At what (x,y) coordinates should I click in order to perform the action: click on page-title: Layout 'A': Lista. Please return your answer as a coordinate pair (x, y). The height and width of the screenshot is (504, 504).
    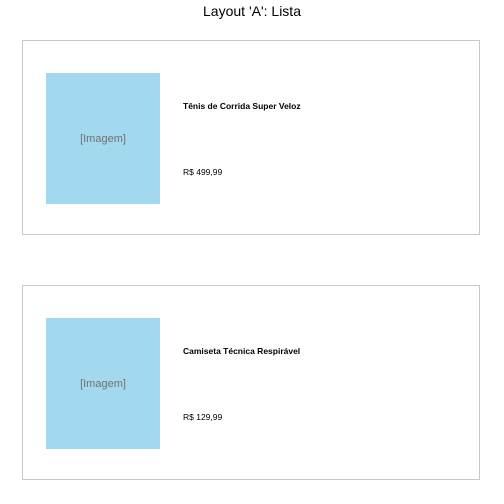
    Looking at the image, I should click on (252, 11).